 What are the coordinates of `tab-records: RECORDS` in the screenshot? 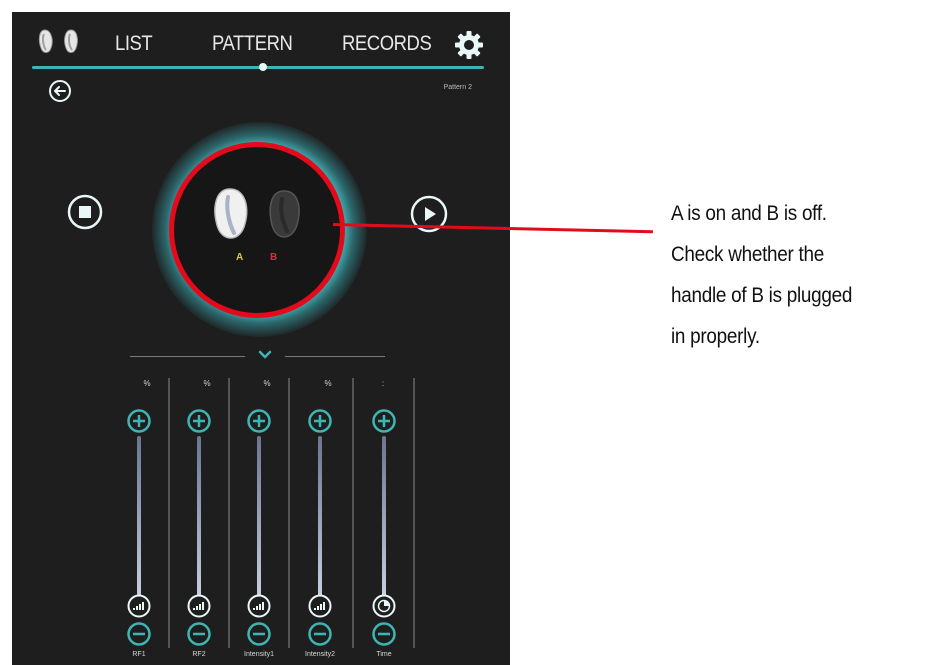 It's located at (387, 44).